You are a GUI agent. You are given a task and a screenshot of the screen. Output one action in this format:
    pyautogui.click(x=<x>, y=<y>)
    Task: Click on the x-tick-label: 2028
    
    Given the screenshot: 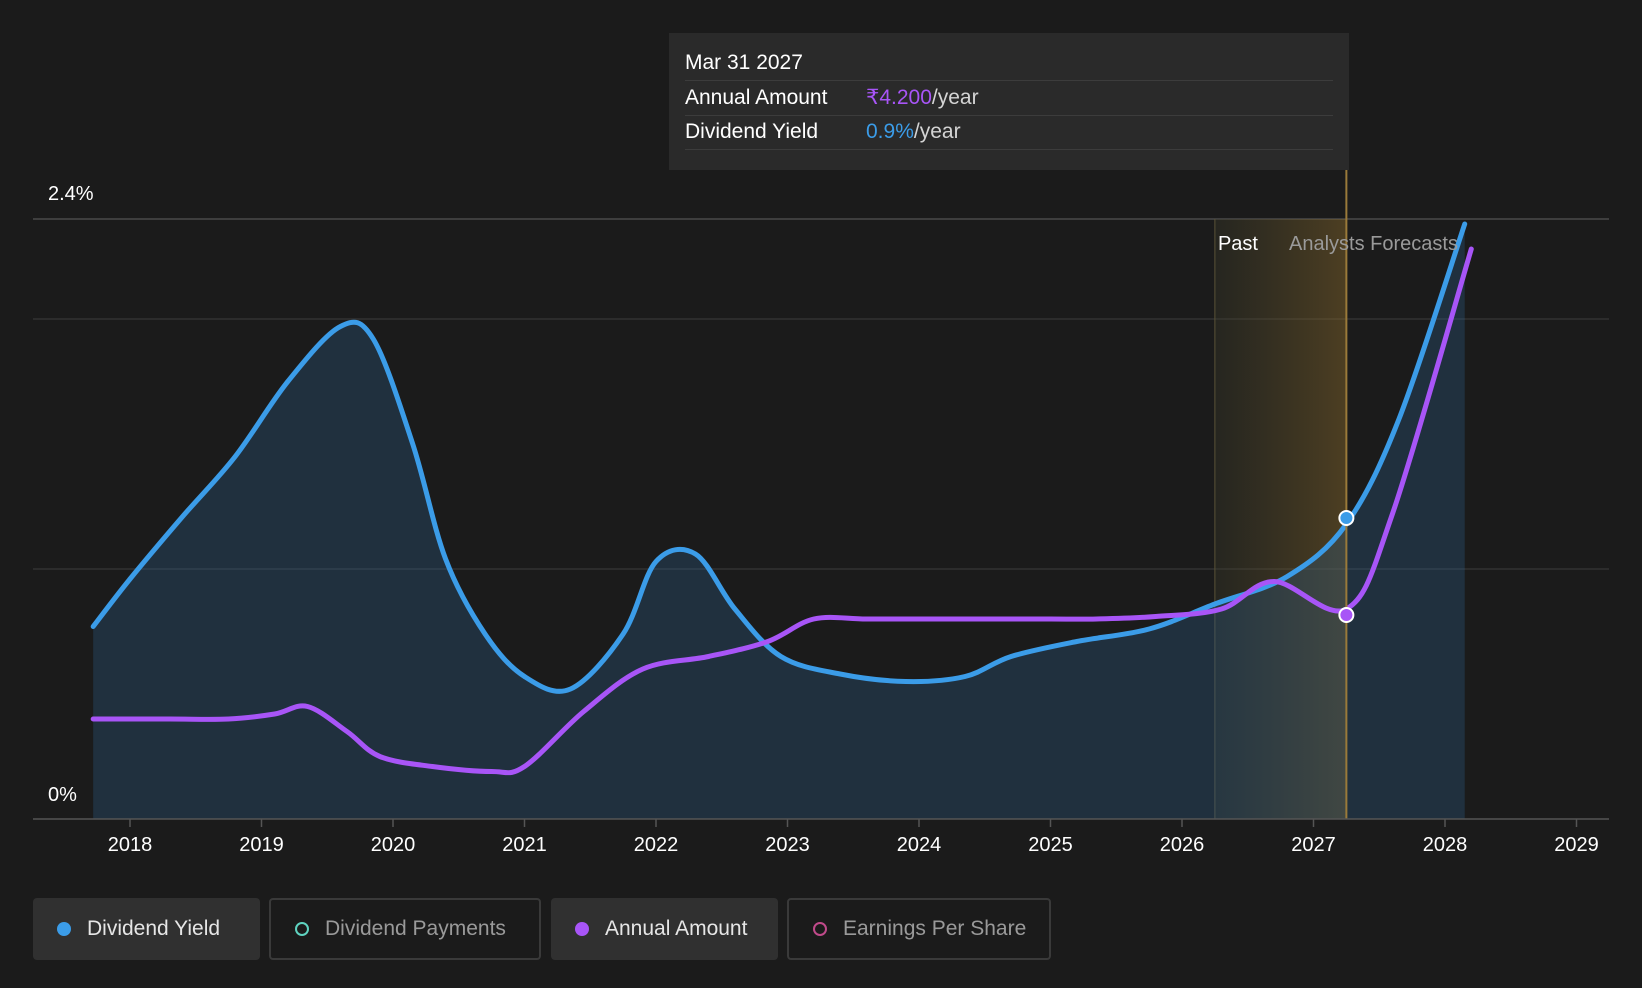 What is the action you would take?
    pyautogui.click(x=1445, y=845)
    